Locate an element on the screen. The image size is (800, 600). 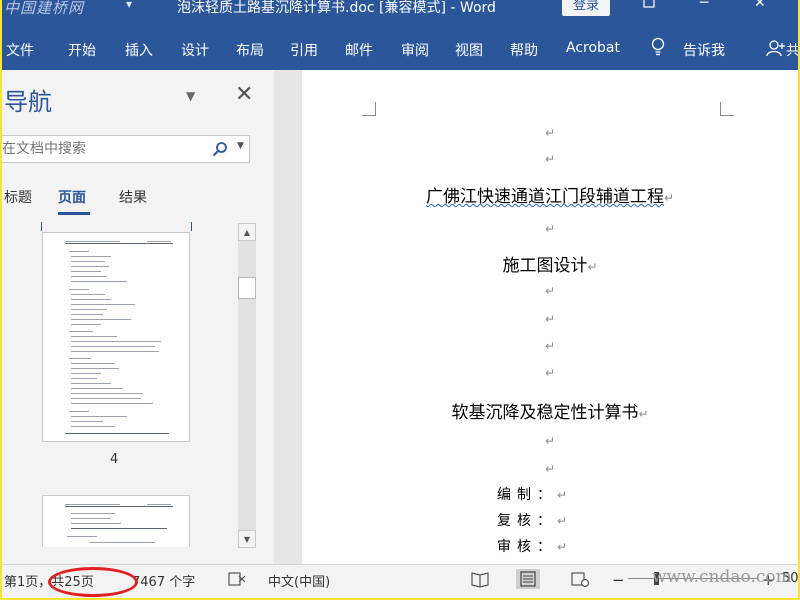
quick-access-dropdown-icon: ▾ is located at coordinates (129, 5).